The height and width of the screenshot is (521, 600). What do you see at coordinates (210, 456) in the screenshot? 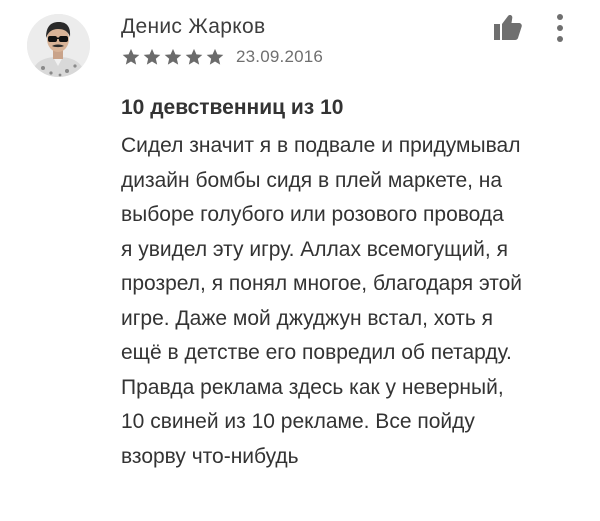
I see `review-body-line: взорву что-нибудь` at bounding box center [210, 456].